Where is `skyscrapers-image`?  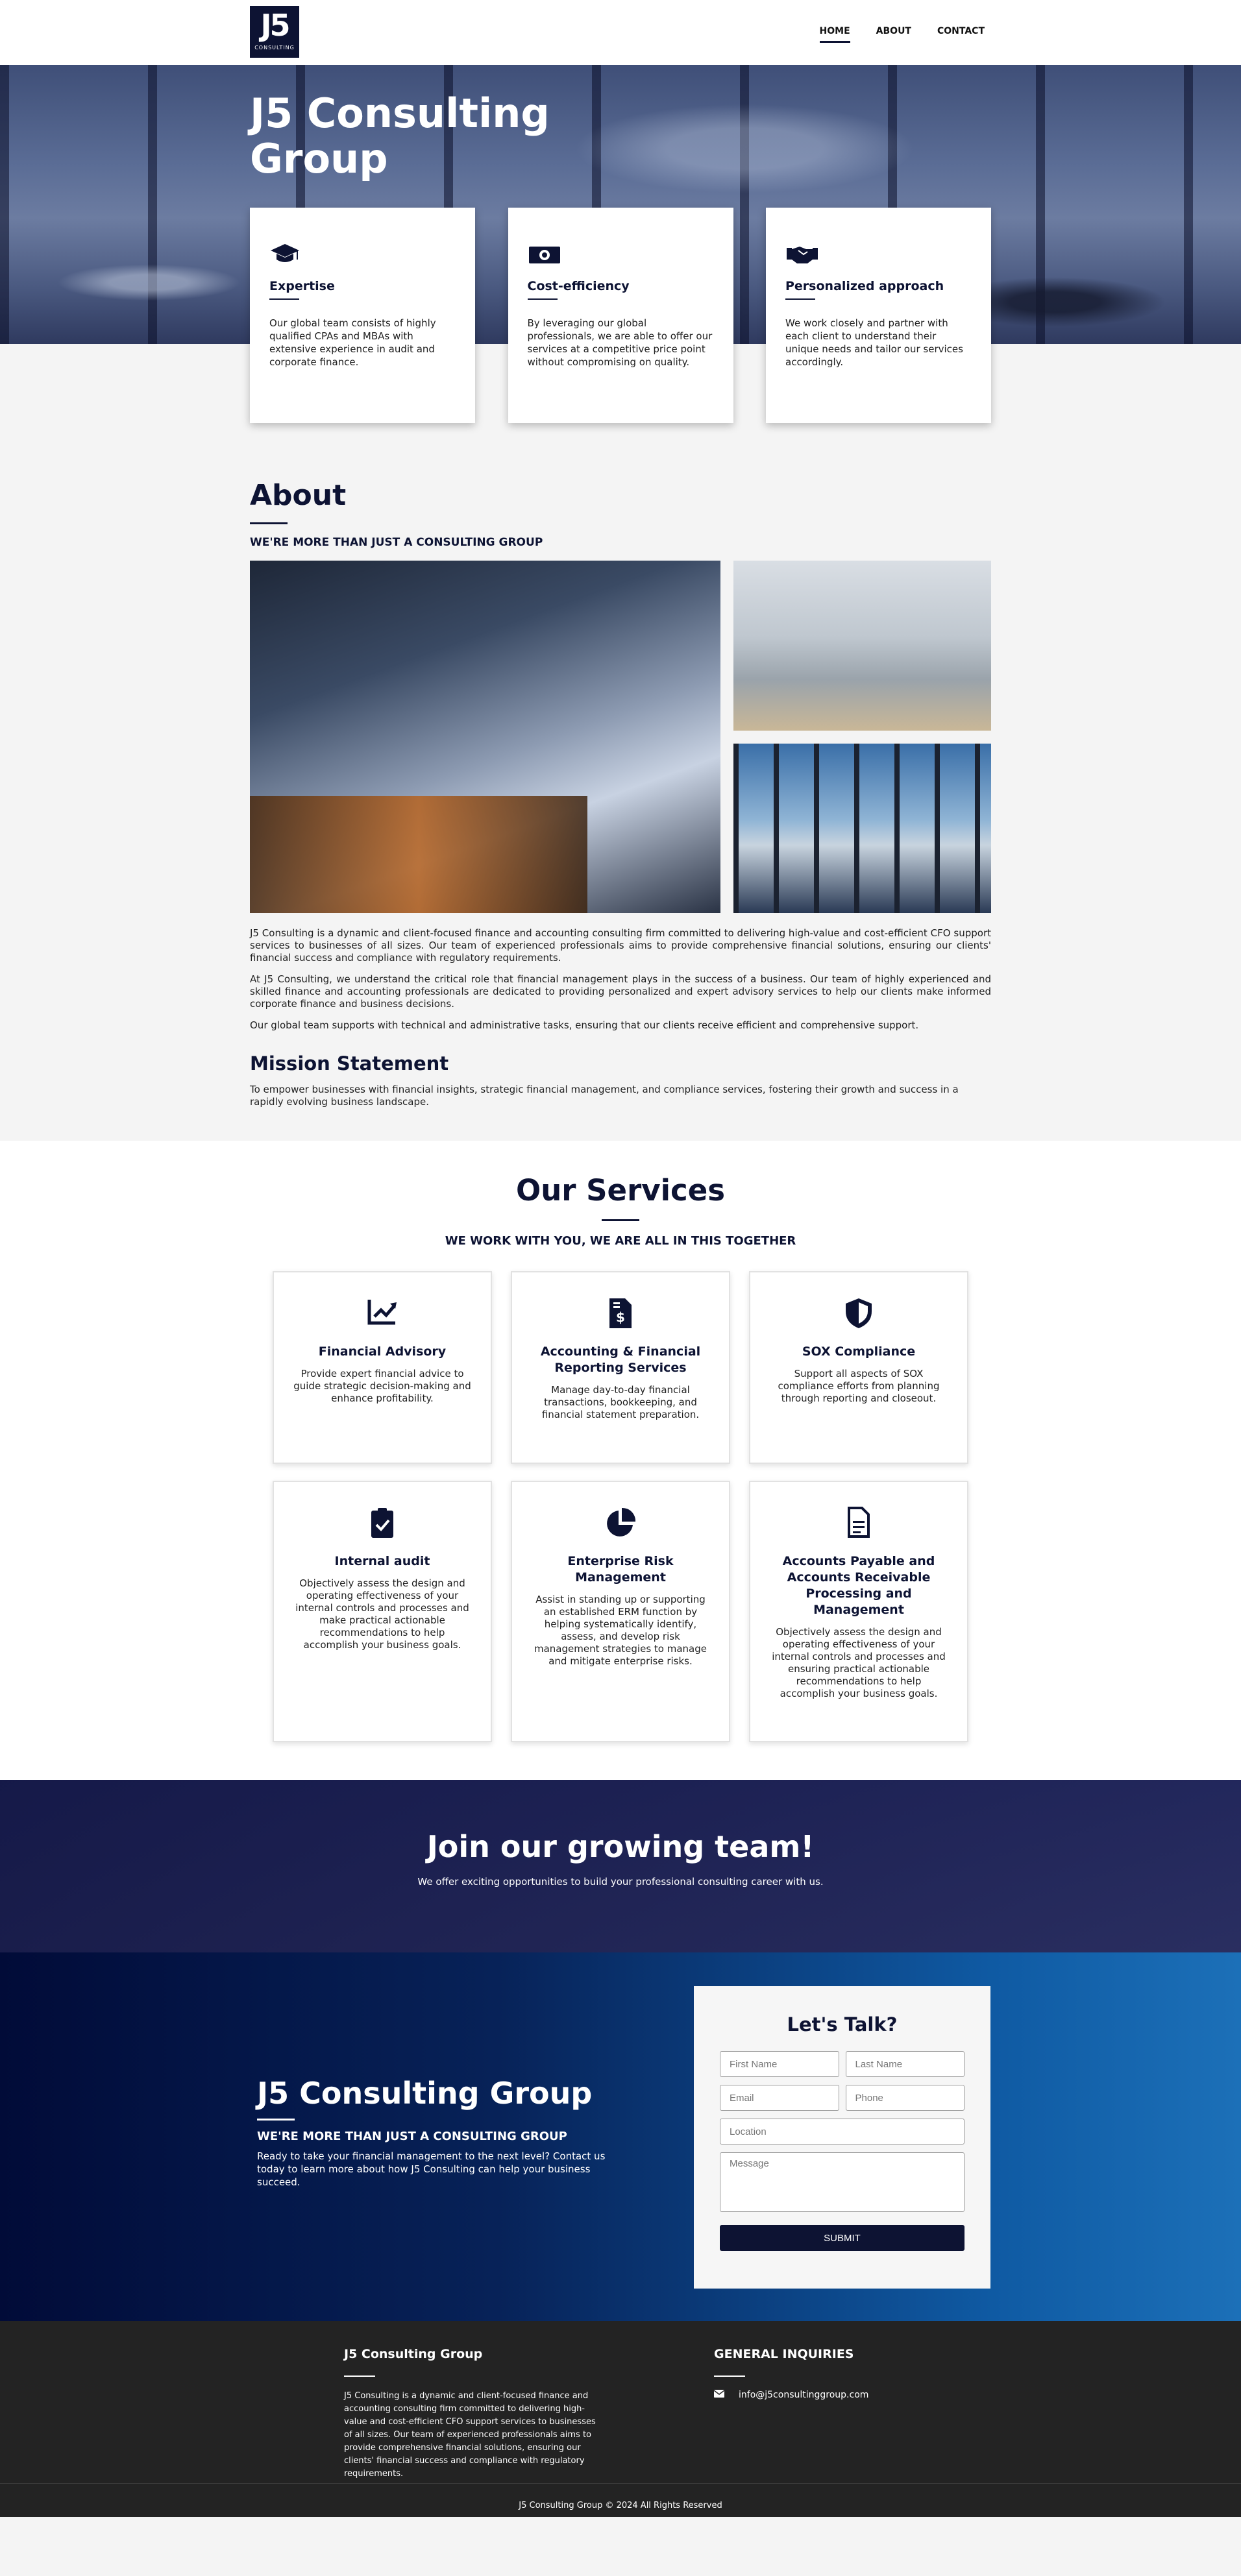 skyscrapers-image is located at coordinates (485, 737).